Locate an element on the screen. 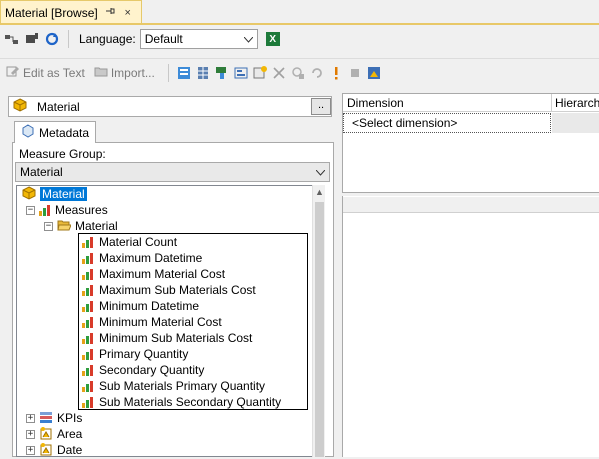  tab-underline is located at coordinates (299, 24).